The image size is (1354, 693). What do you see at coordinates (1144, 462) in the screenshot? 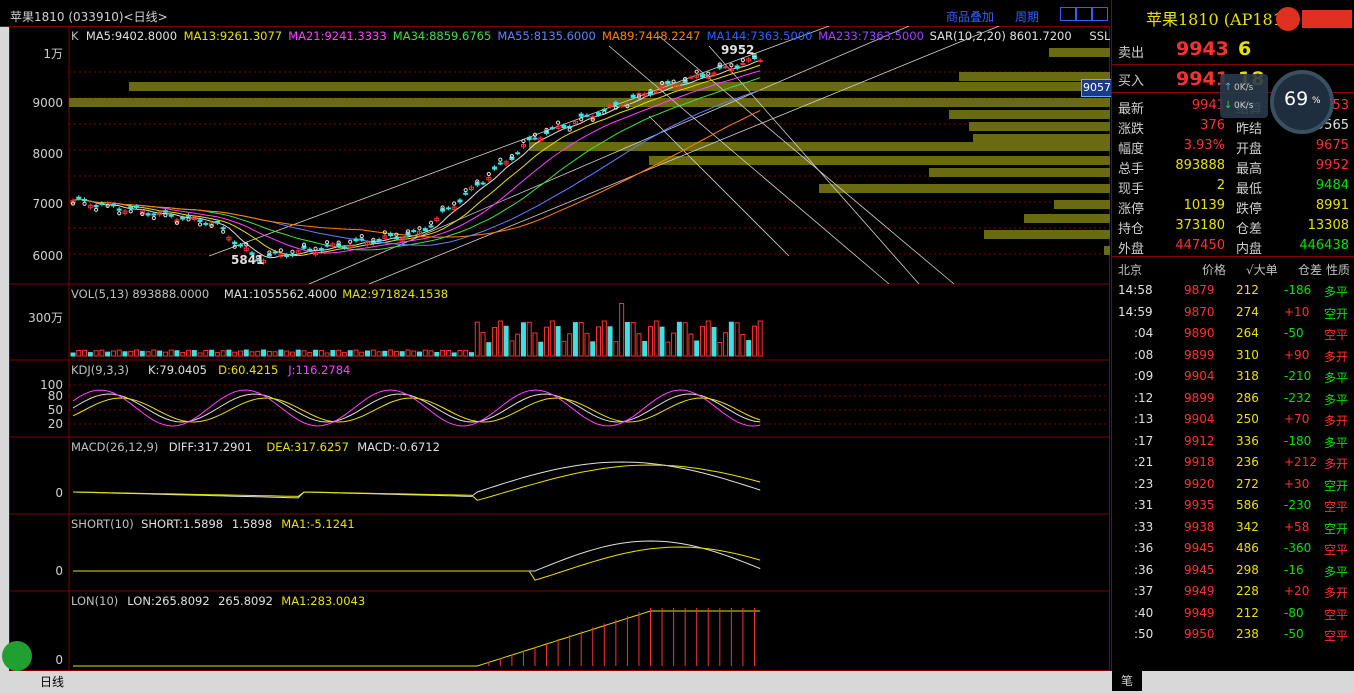
I see `trade-time: :21` at bounding box center [1144, 462].